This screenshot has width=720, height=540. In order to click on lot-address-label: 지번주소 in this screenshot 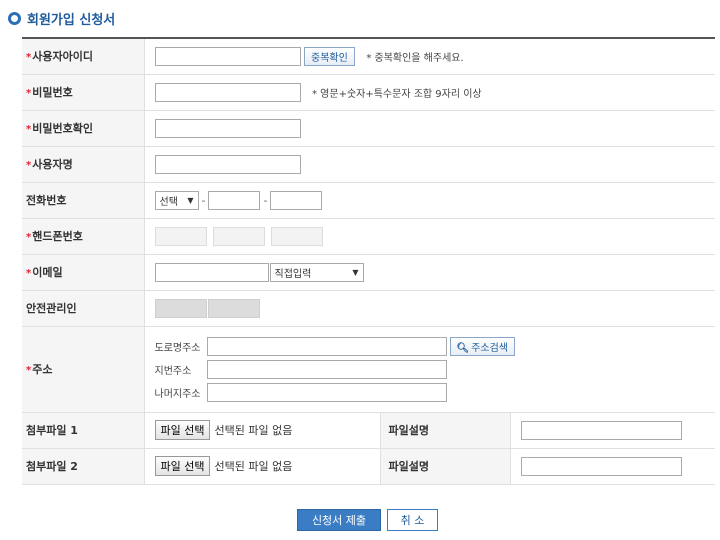, I will do `click(173, 371)`.